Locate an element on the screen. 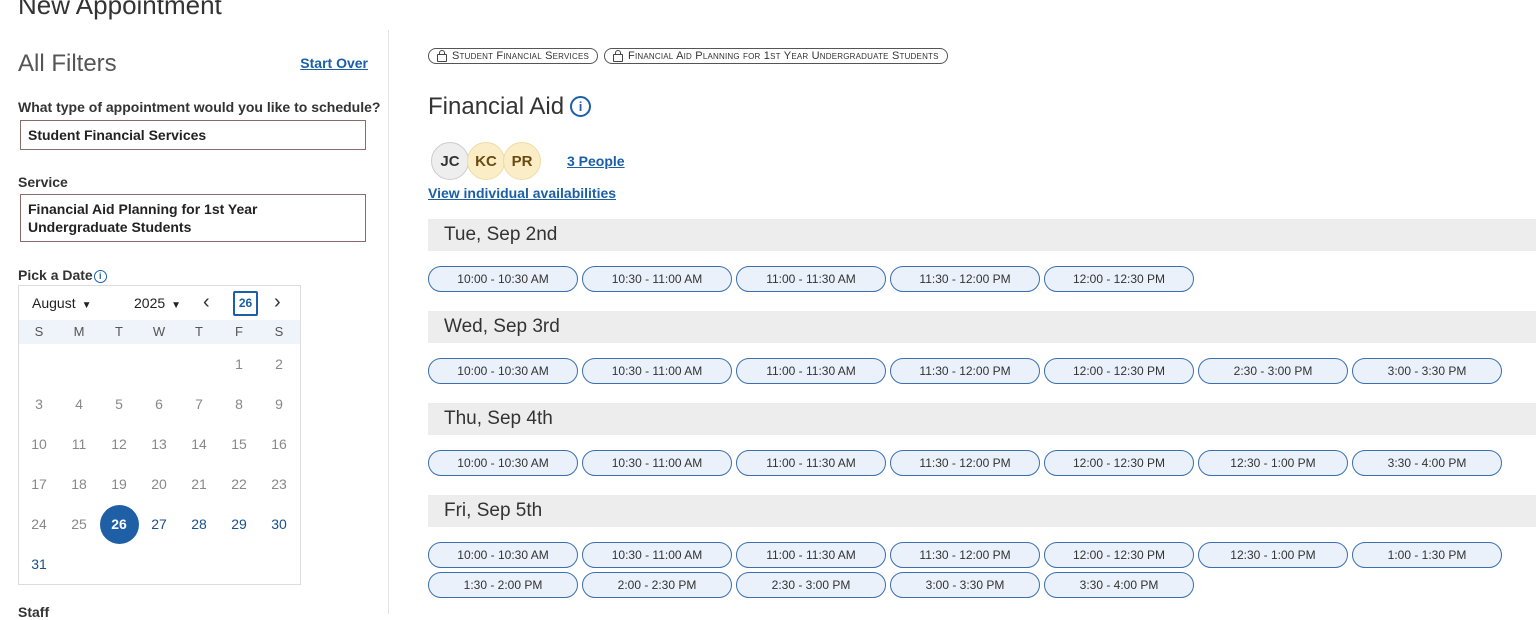 The image size is (1536, 620). chevron-right-icon: › is located at coordinates (277, 302).